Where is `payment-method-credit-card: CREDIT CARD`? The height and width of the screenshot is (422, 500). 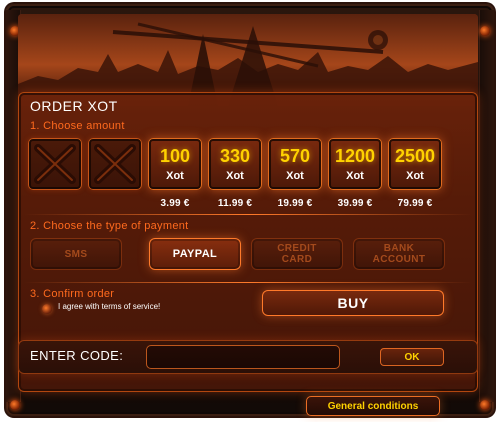 payment-method-credit-card: CREDIT CARD is located at coordinates (297, 254).